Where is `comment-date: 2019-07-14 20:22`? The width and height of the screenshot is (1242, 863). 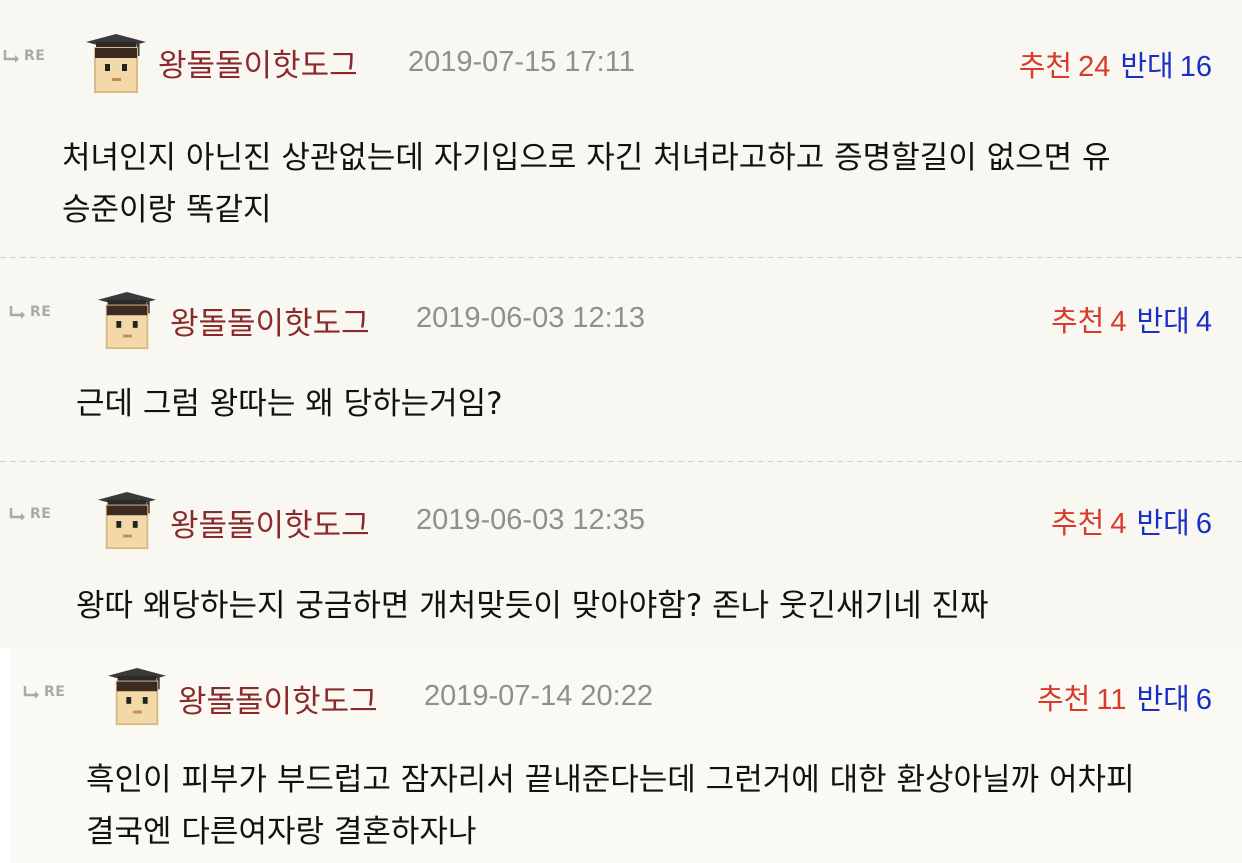
comment-date: 2019-07-14 20:22 is located at coordinates (538, 696).